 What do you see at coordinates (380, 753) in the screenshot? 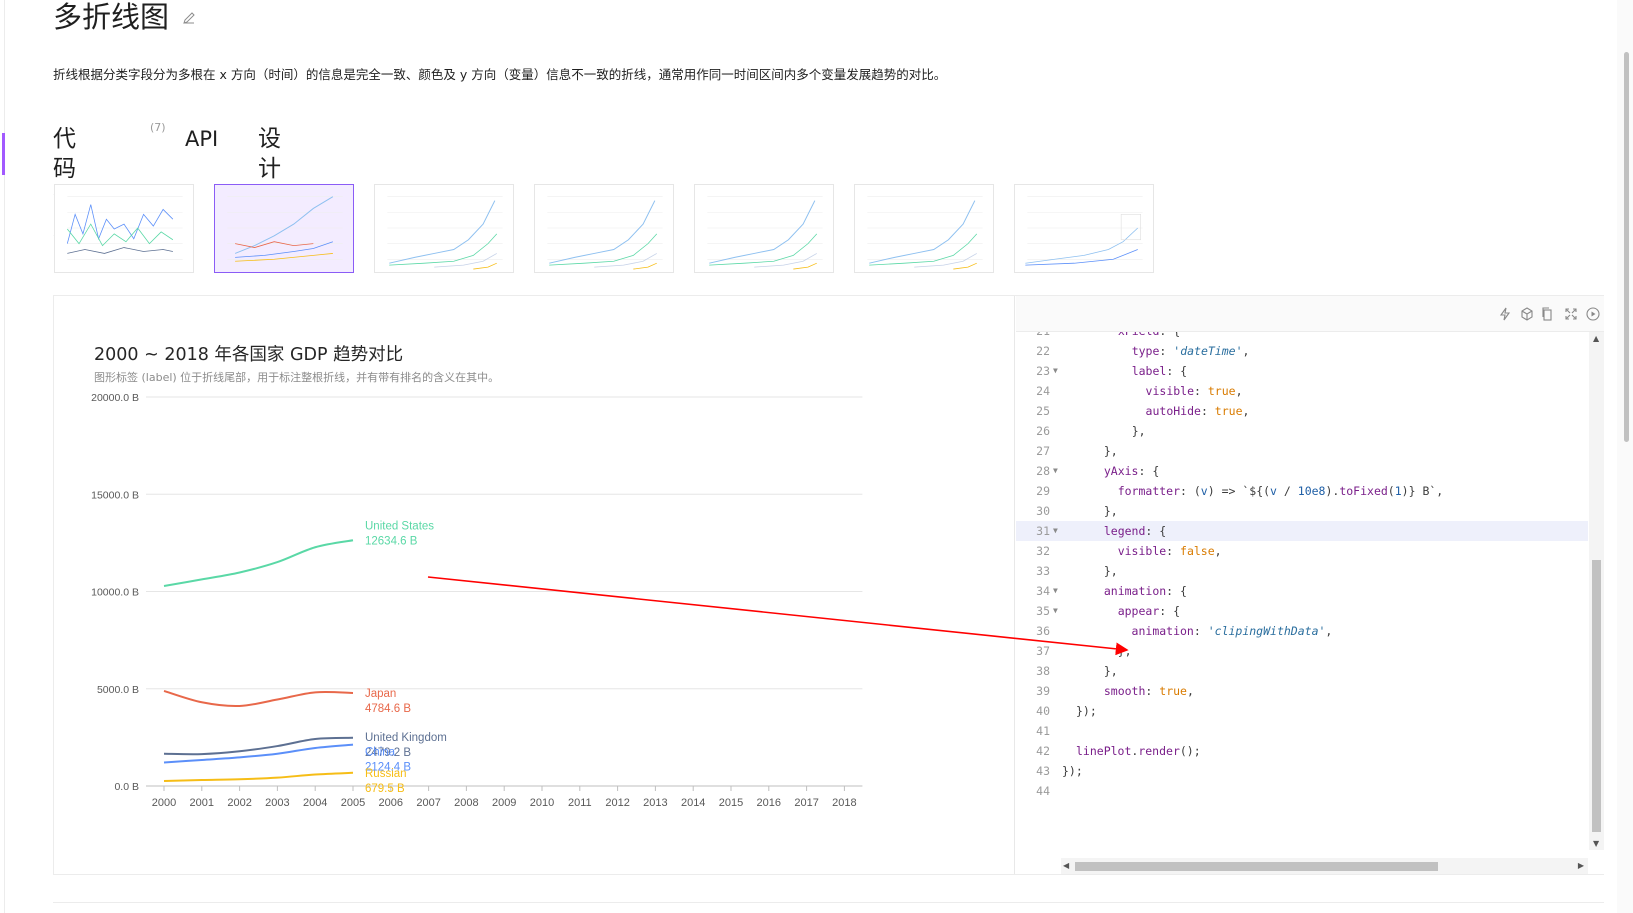
I see `series-name-label: China` at bounding box center [380, 753].